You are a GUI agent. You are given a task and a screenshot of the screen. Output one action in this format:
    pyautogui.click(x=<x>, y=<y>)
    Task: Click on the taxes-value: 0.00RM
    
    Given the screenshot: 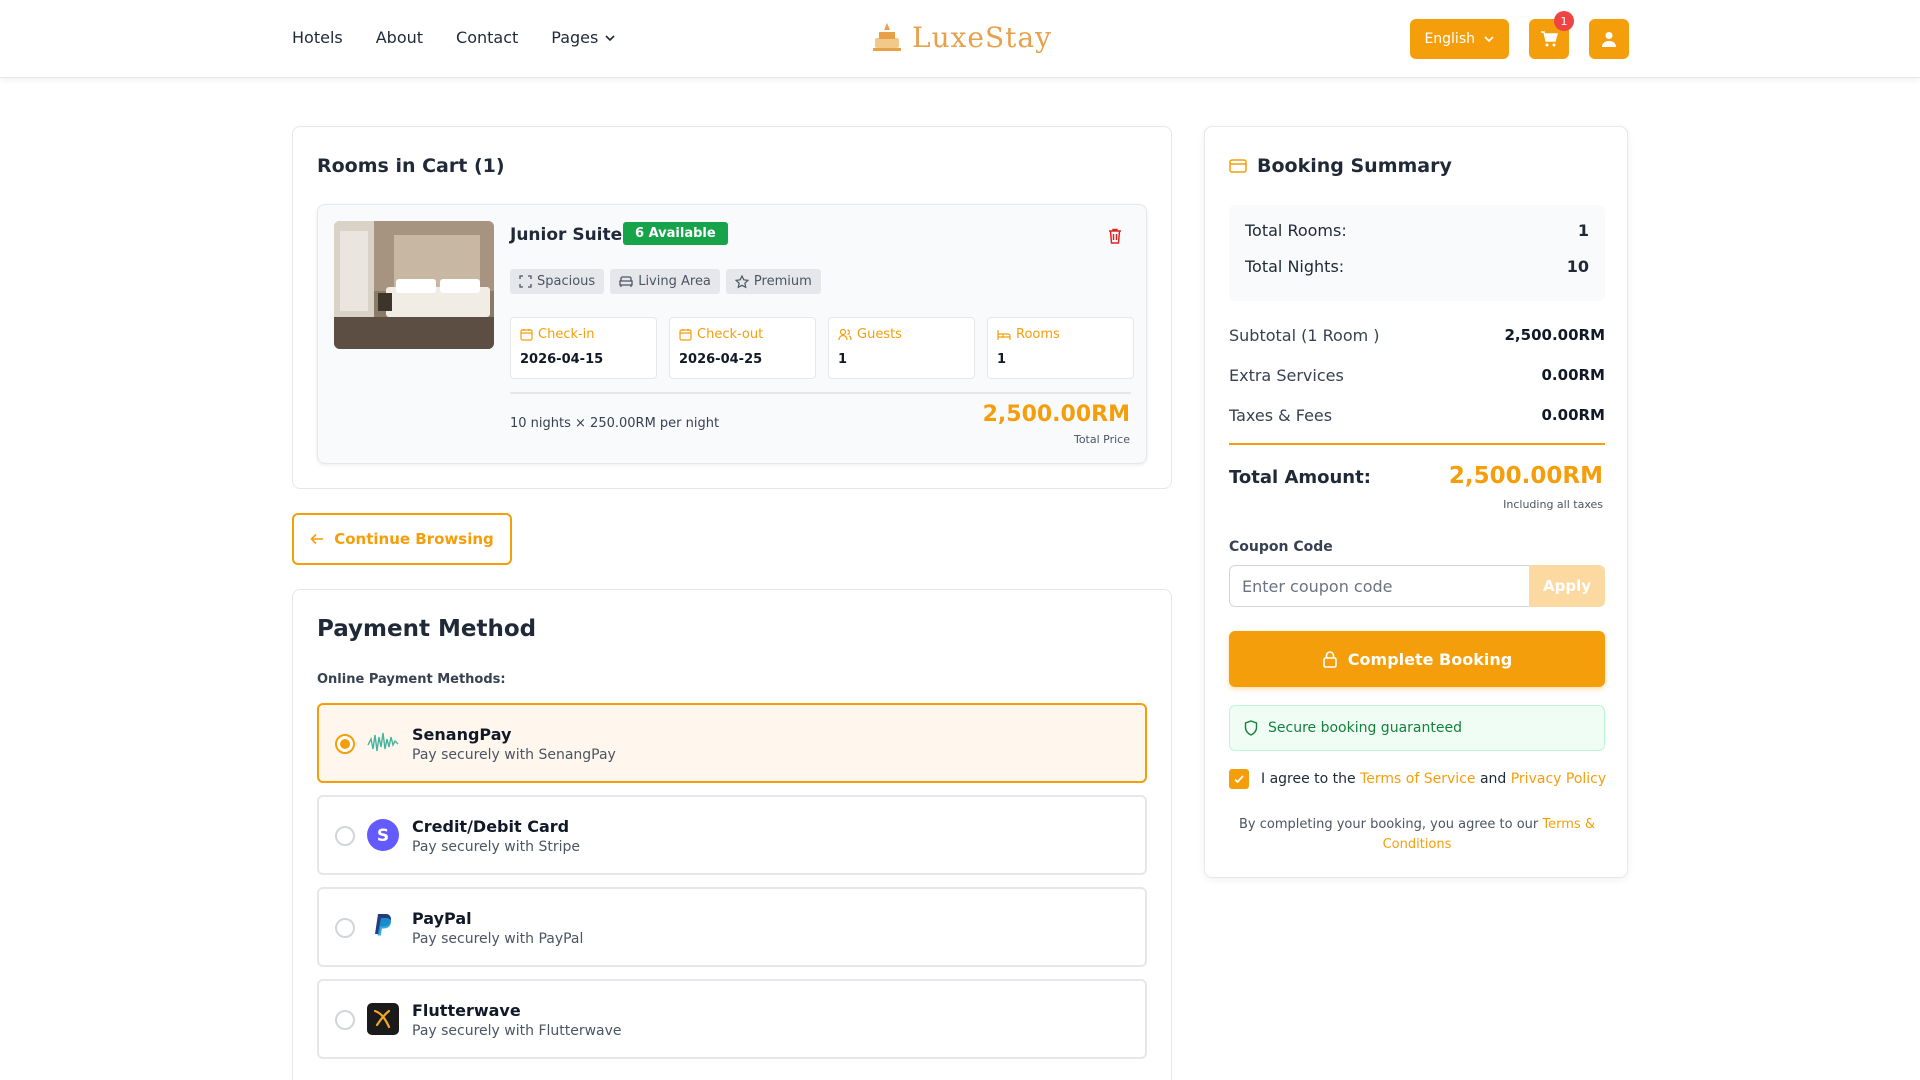 What is the action you would take?
    pyautogui.click(x=1573, y=415)
    